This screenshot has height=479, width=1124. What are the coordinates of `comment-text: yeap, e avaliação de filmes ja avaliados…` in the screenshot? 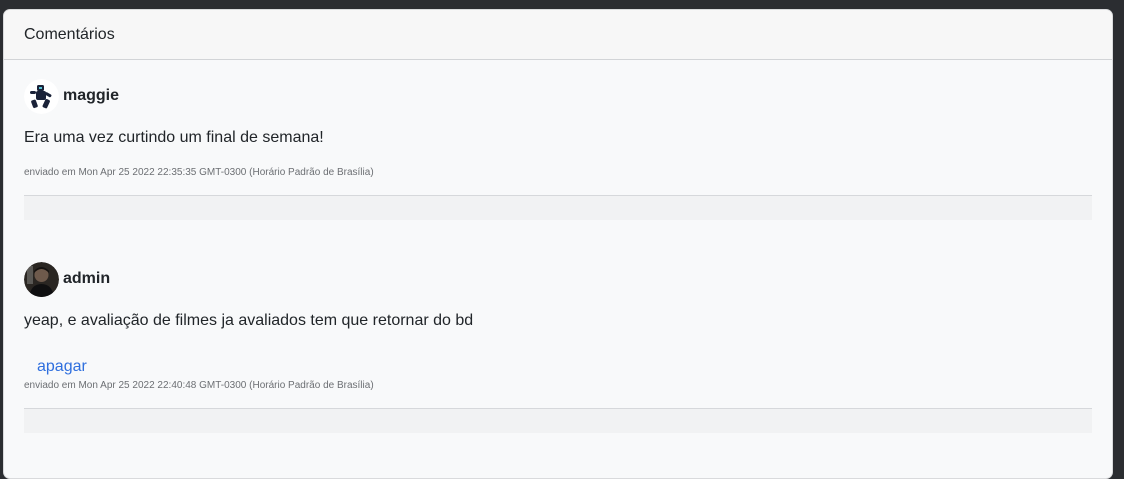 It's located at (249, 320).